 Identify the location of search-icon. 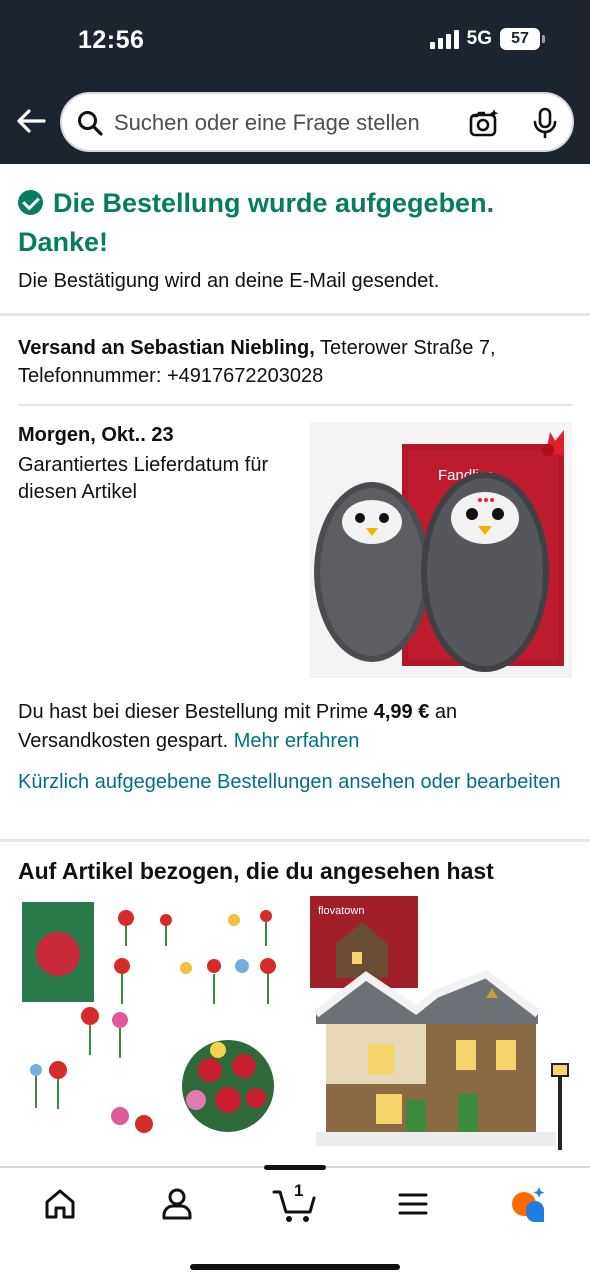
(90, 123).